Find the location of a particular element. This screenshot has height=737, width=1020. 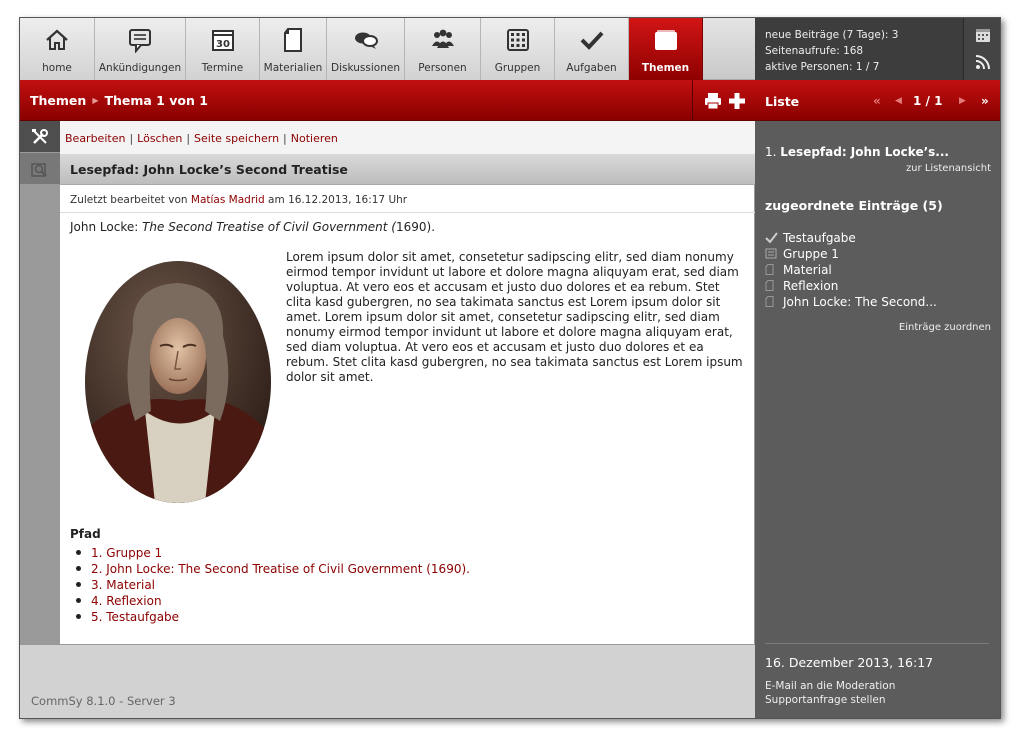

nav-people: Personen is located at coordinates (443, 49).